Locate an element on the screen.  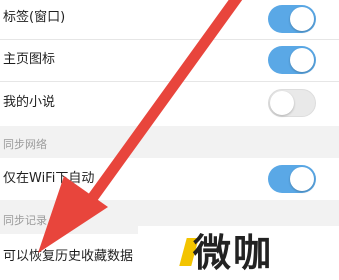
tabs-toggle is located at coordinates (292, 19).